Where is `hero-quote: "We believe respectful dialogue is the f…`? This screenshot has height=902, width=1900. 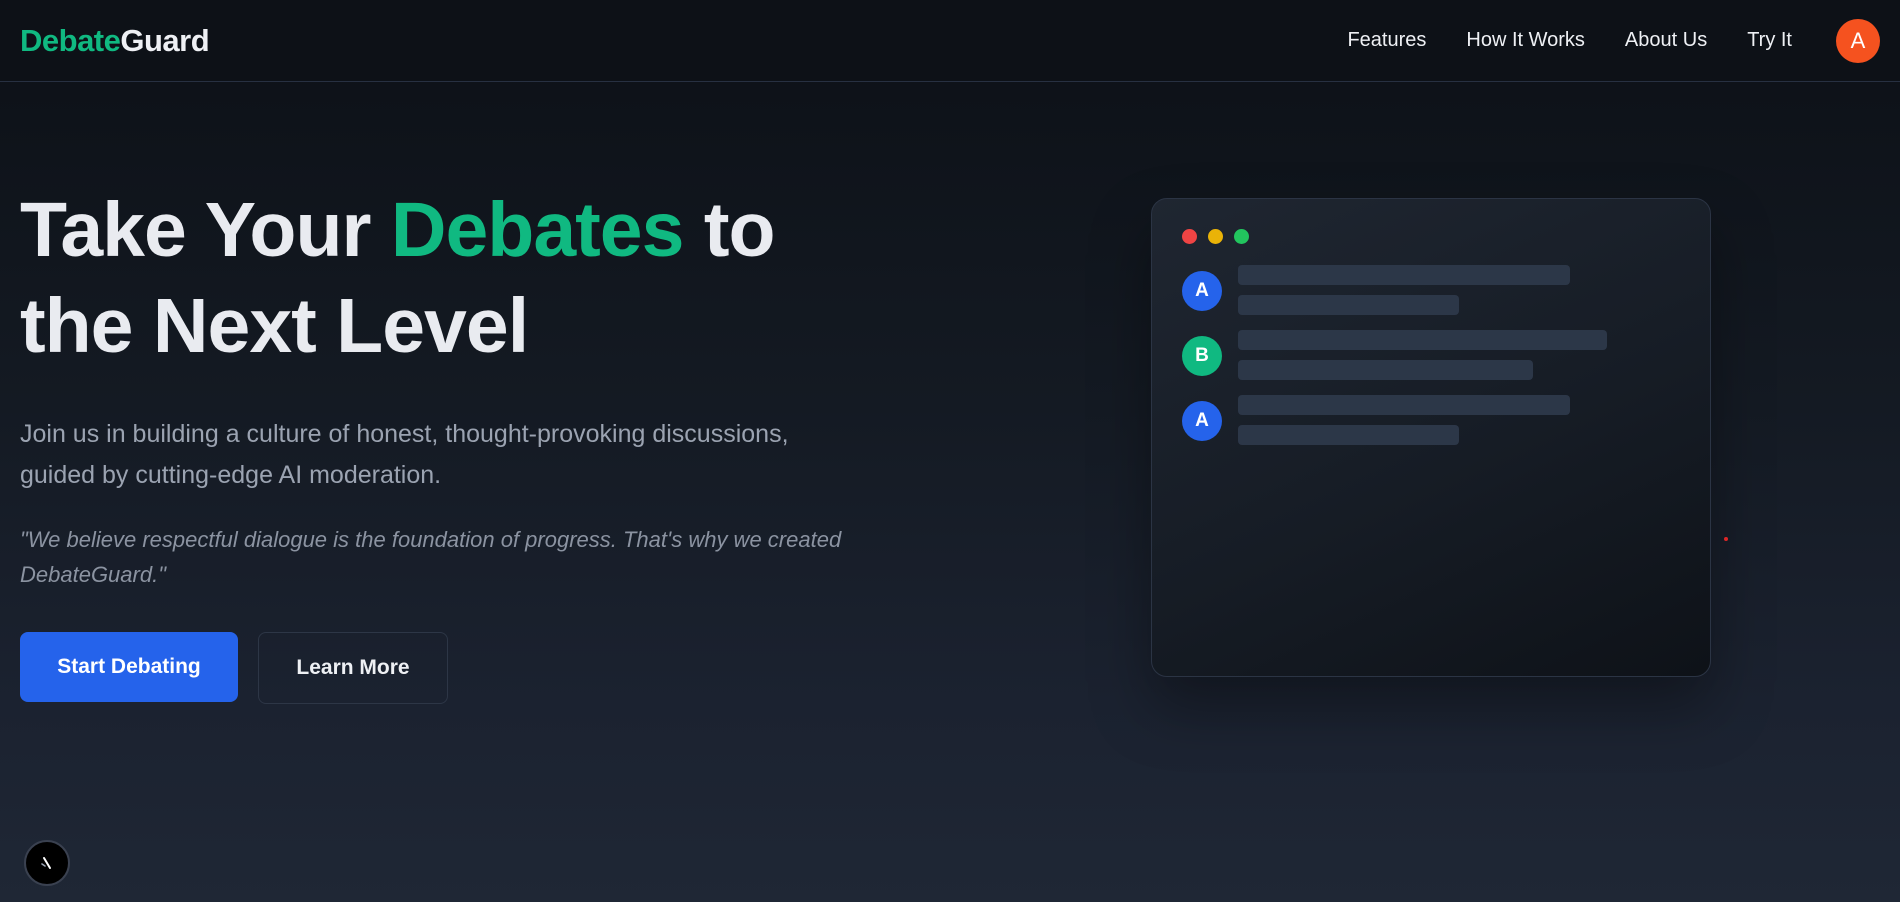 hero-quote: "We believe respectful dialogue is the f… is located at coordinates (431, 557).